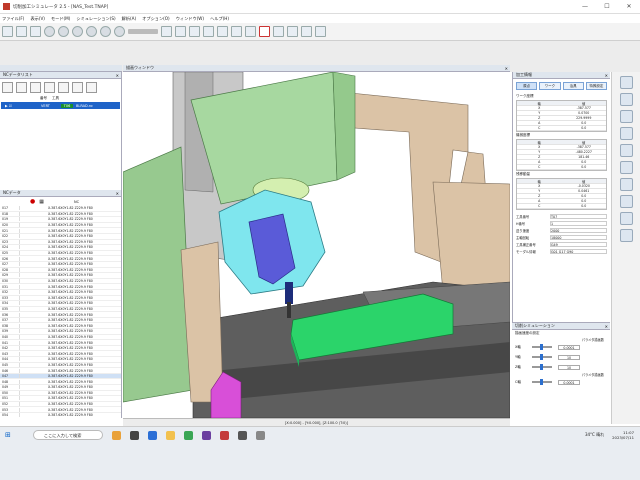 The image size is (640, 480). I want to click on view-side-icon, so click(194, 31).